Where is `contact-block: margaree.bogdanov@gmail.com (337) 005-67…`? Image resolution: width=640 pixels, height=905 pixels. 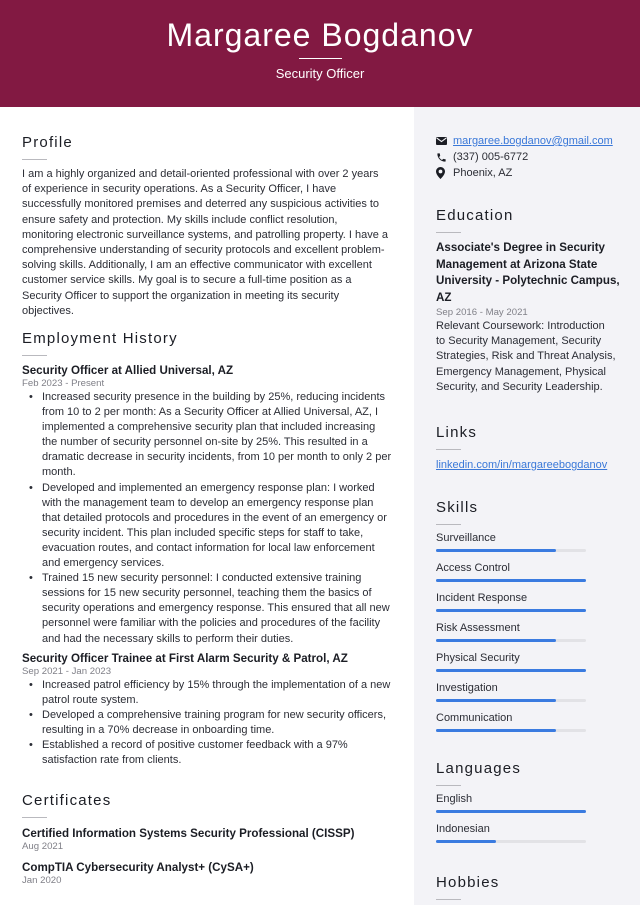 contact-block: margaree.bogdanov@gmail.com (337) 005-67… is located at coordinates (528, 157).